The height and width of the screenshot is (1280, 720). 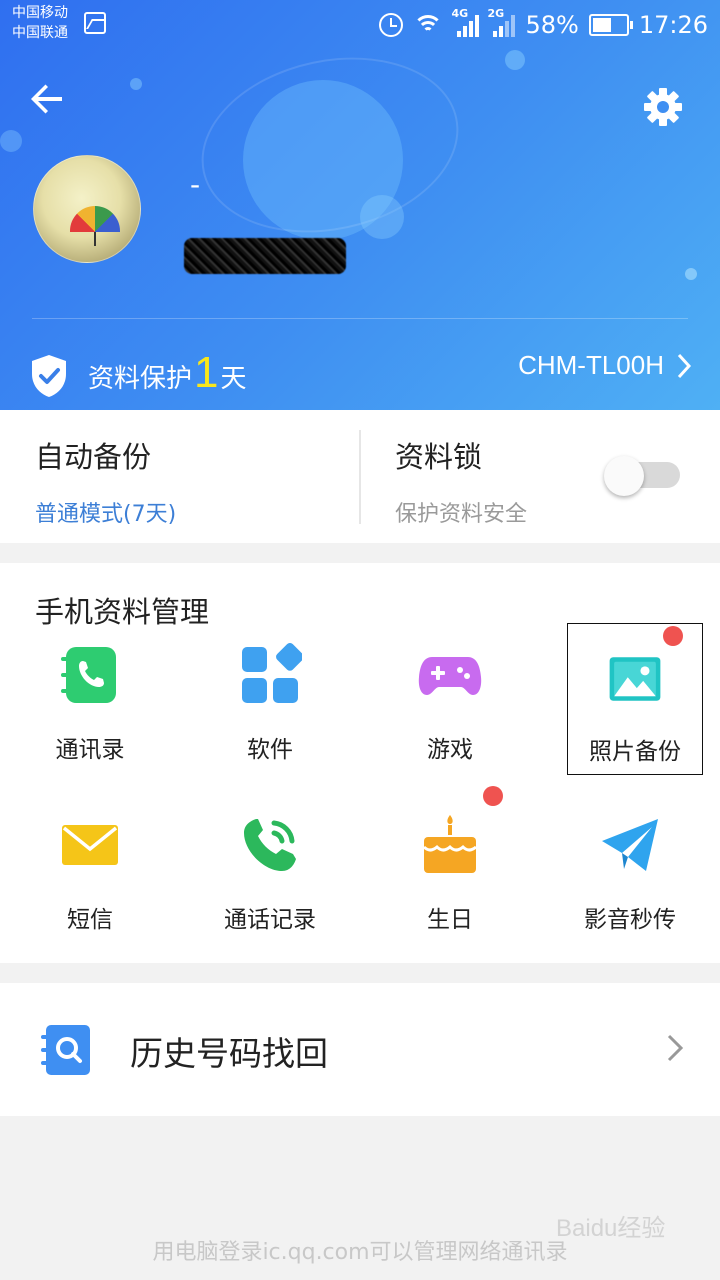 I want to click on clock: 17:26, so click(x=673, y=25).